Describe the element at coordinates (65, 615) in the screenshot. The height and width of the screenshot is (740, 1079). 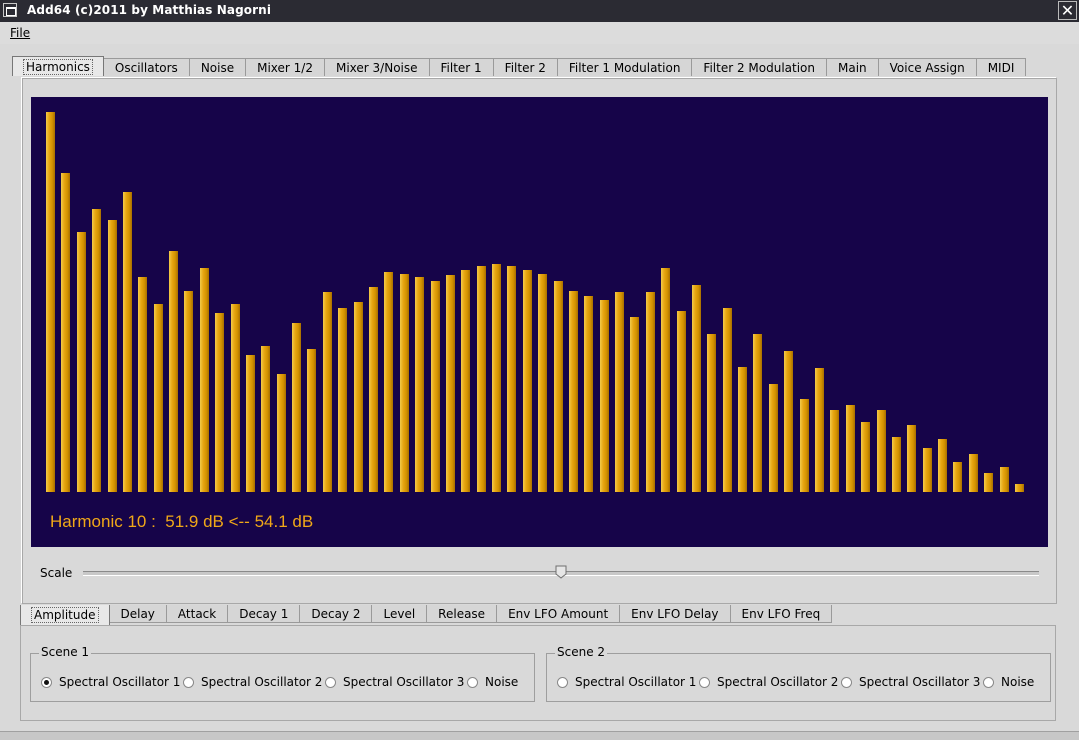
I see `subtab-amplitude: Amplitude` at that location.